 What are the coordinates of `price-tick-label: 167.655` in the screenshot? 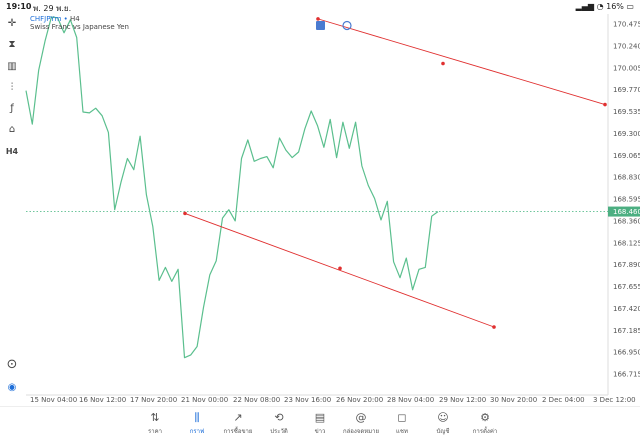 It's located at (626, 287).